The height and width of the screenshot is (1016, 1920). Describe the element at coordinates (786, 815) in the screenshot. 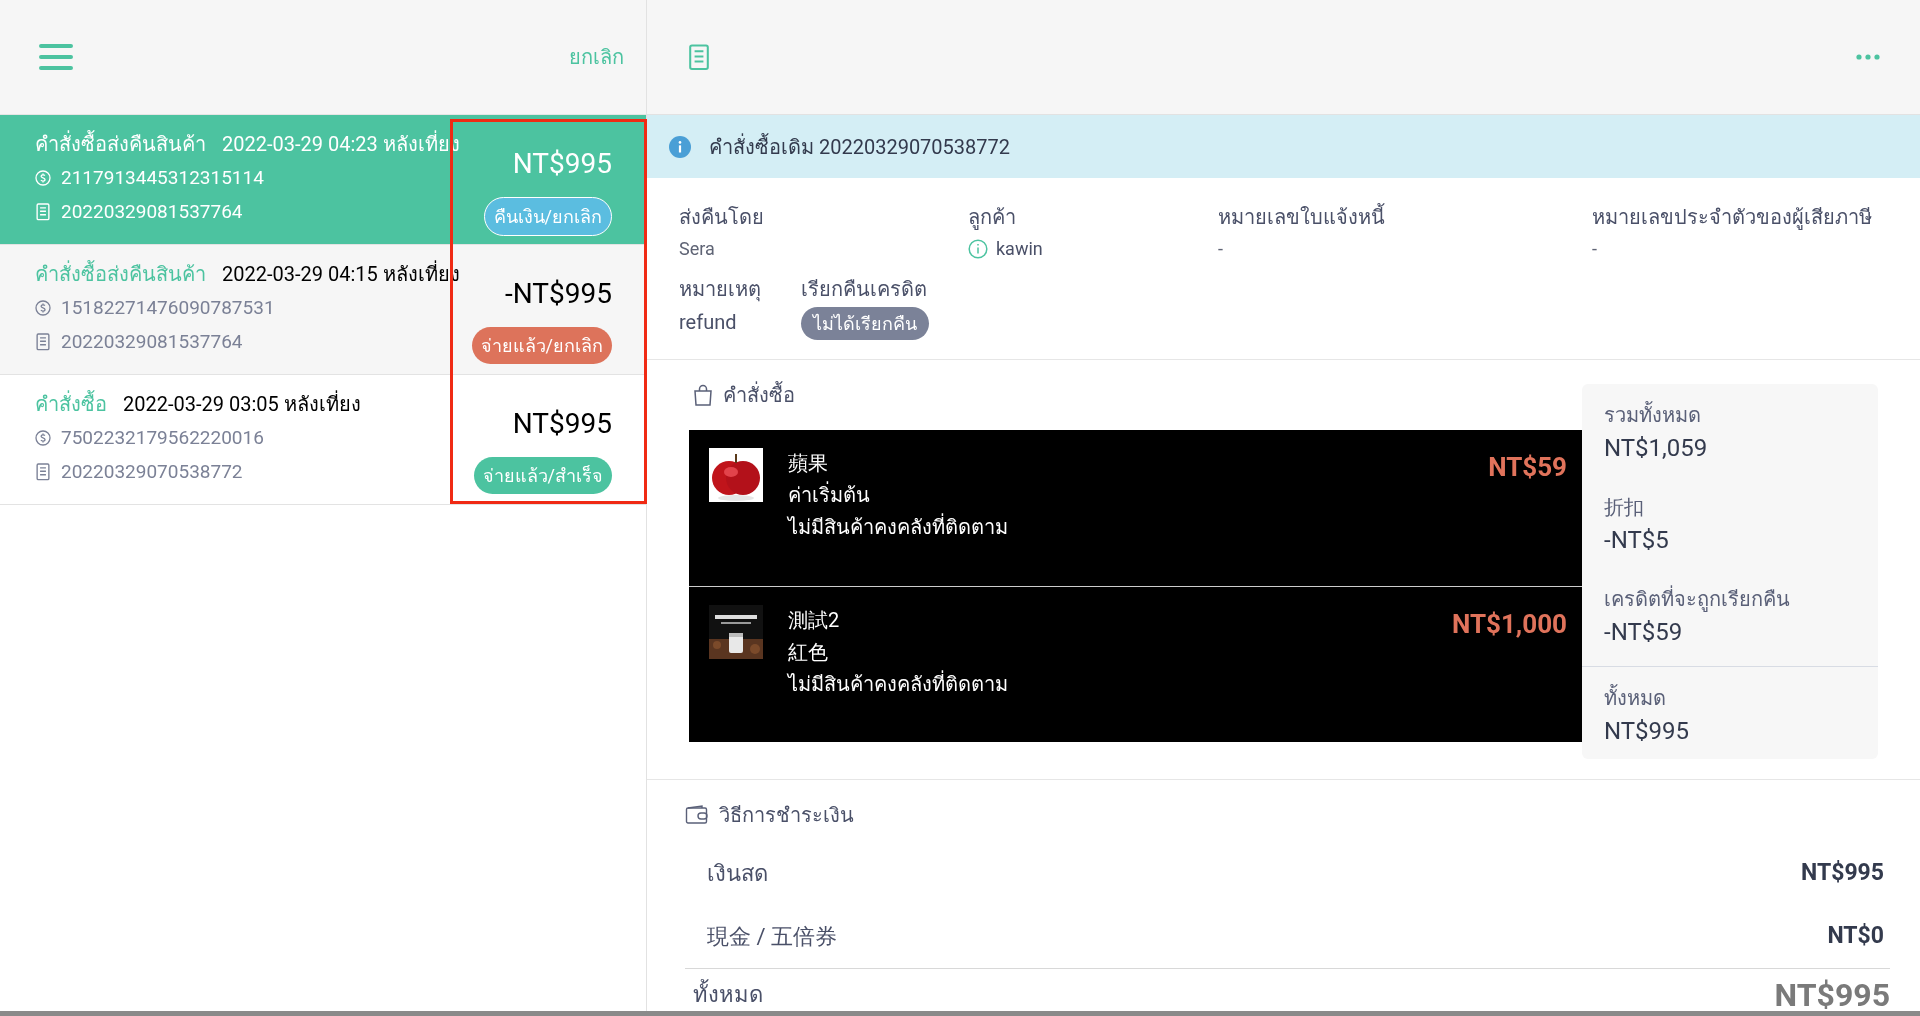

I see `section-title: วิธีการชำระเงิน` at that location.